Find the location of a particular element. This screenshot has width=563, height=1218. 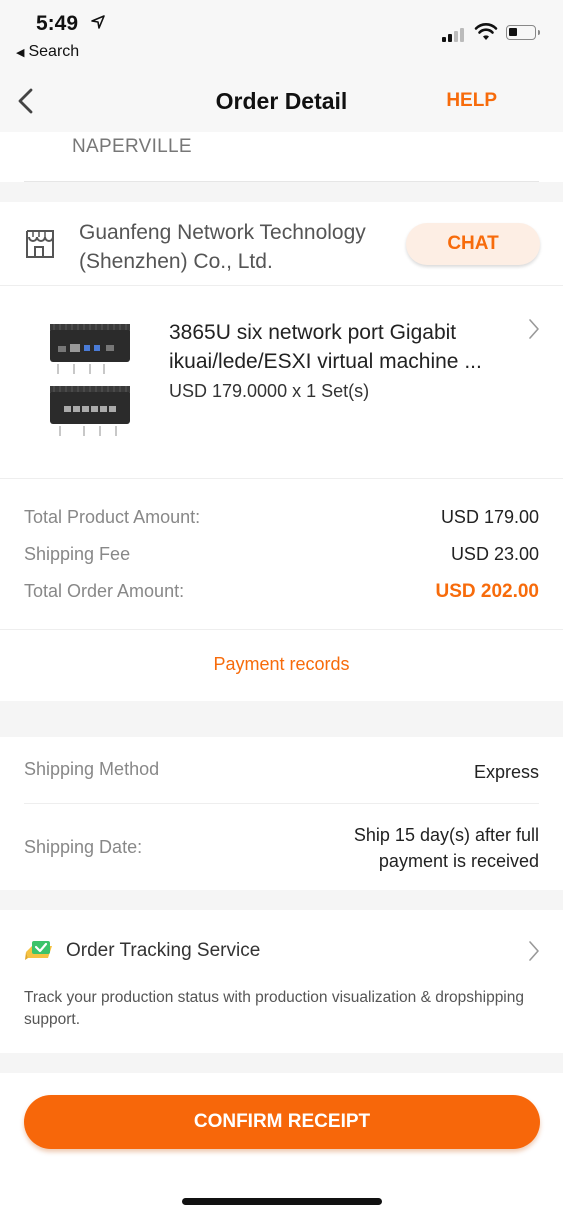

payment-records-section: Payment records is located at coordinates (281, 665).